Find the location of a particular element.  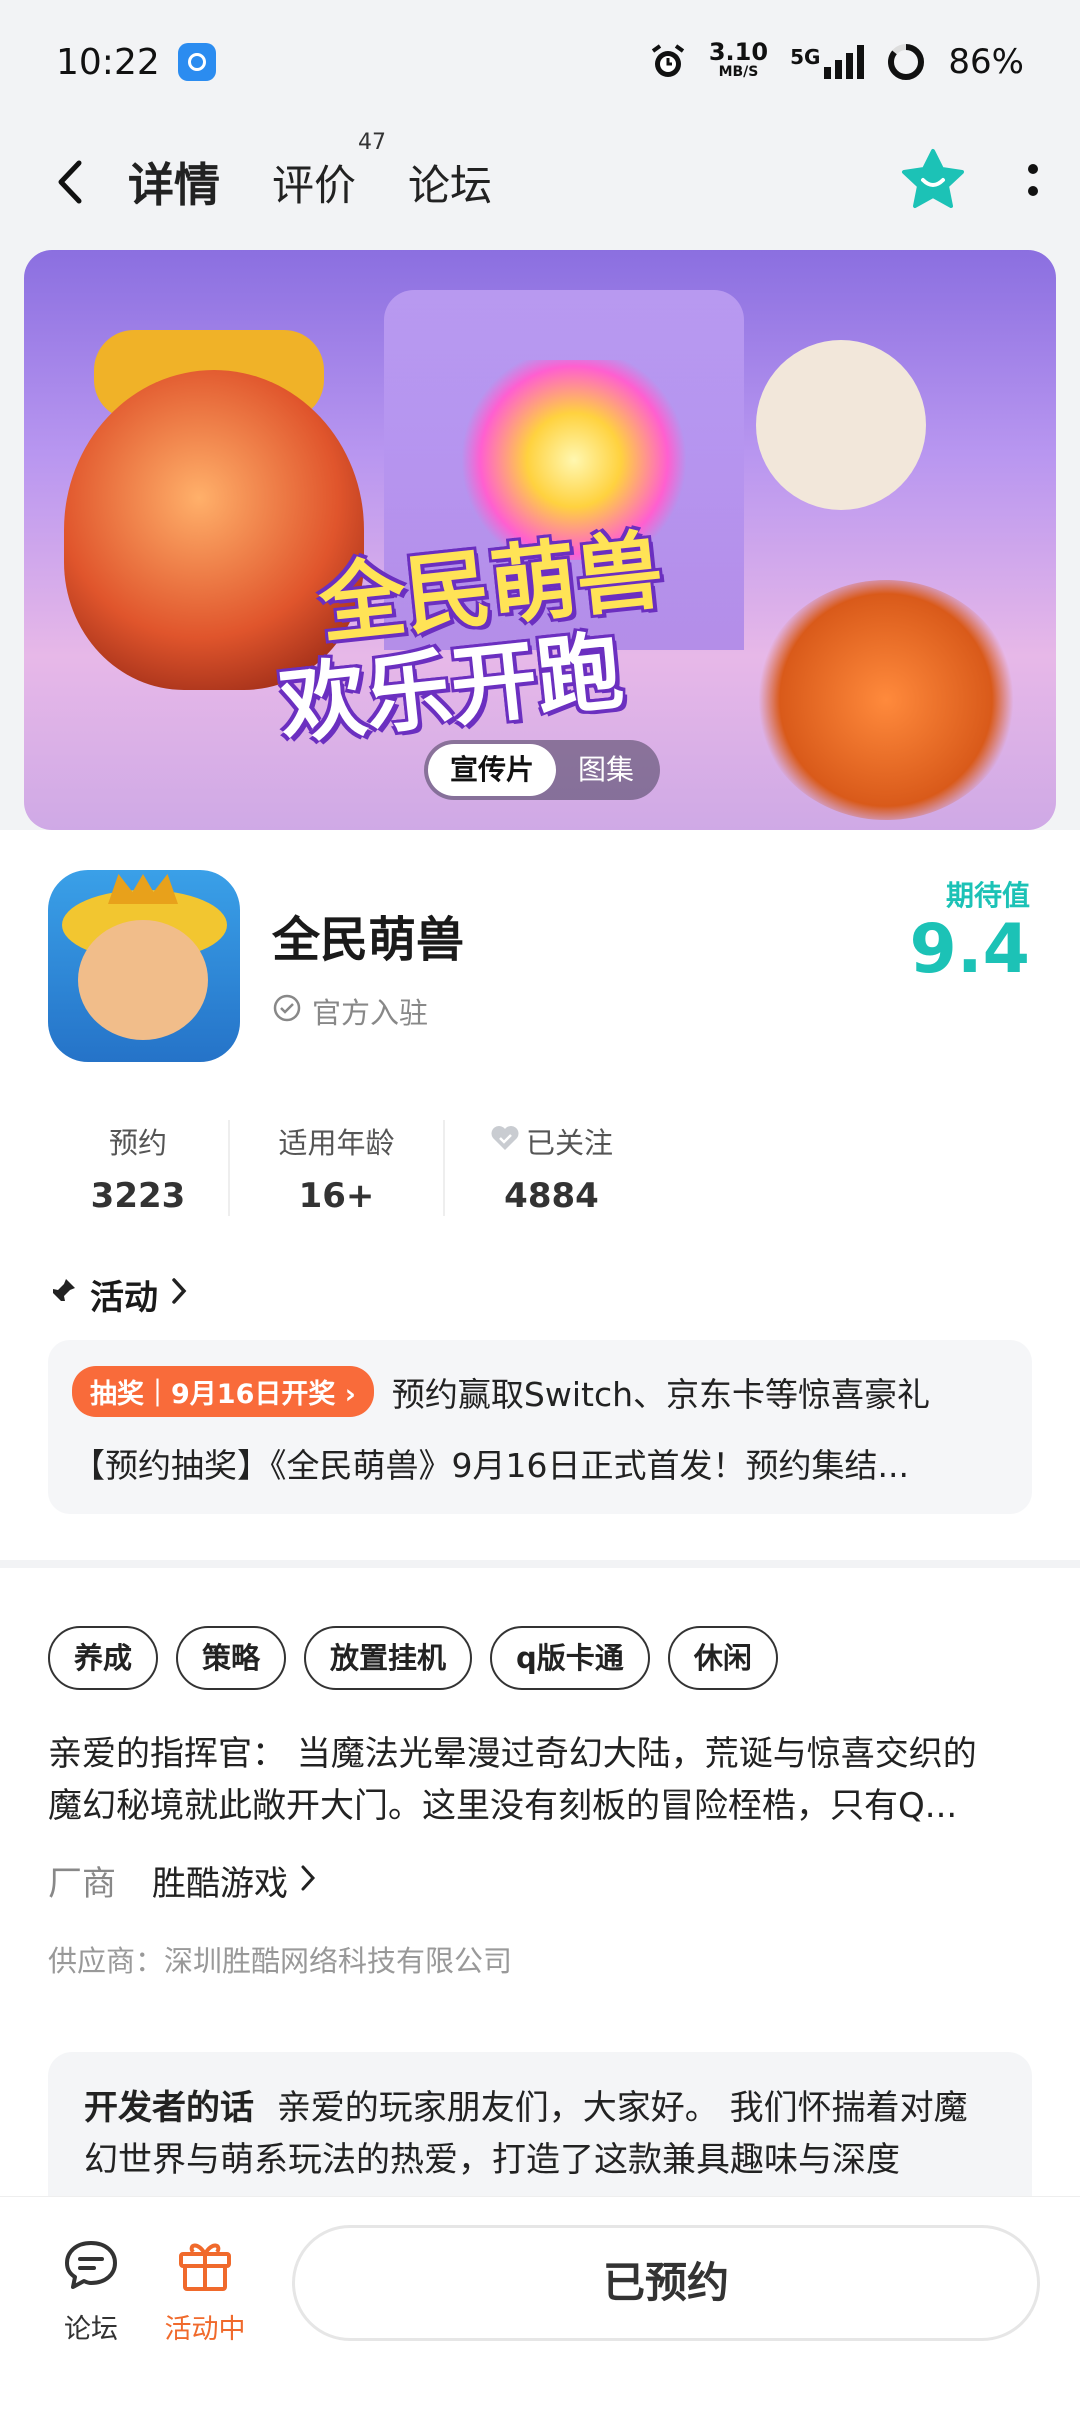

media-switch: 宣传片 图集 is located at coordinates (542, 770).